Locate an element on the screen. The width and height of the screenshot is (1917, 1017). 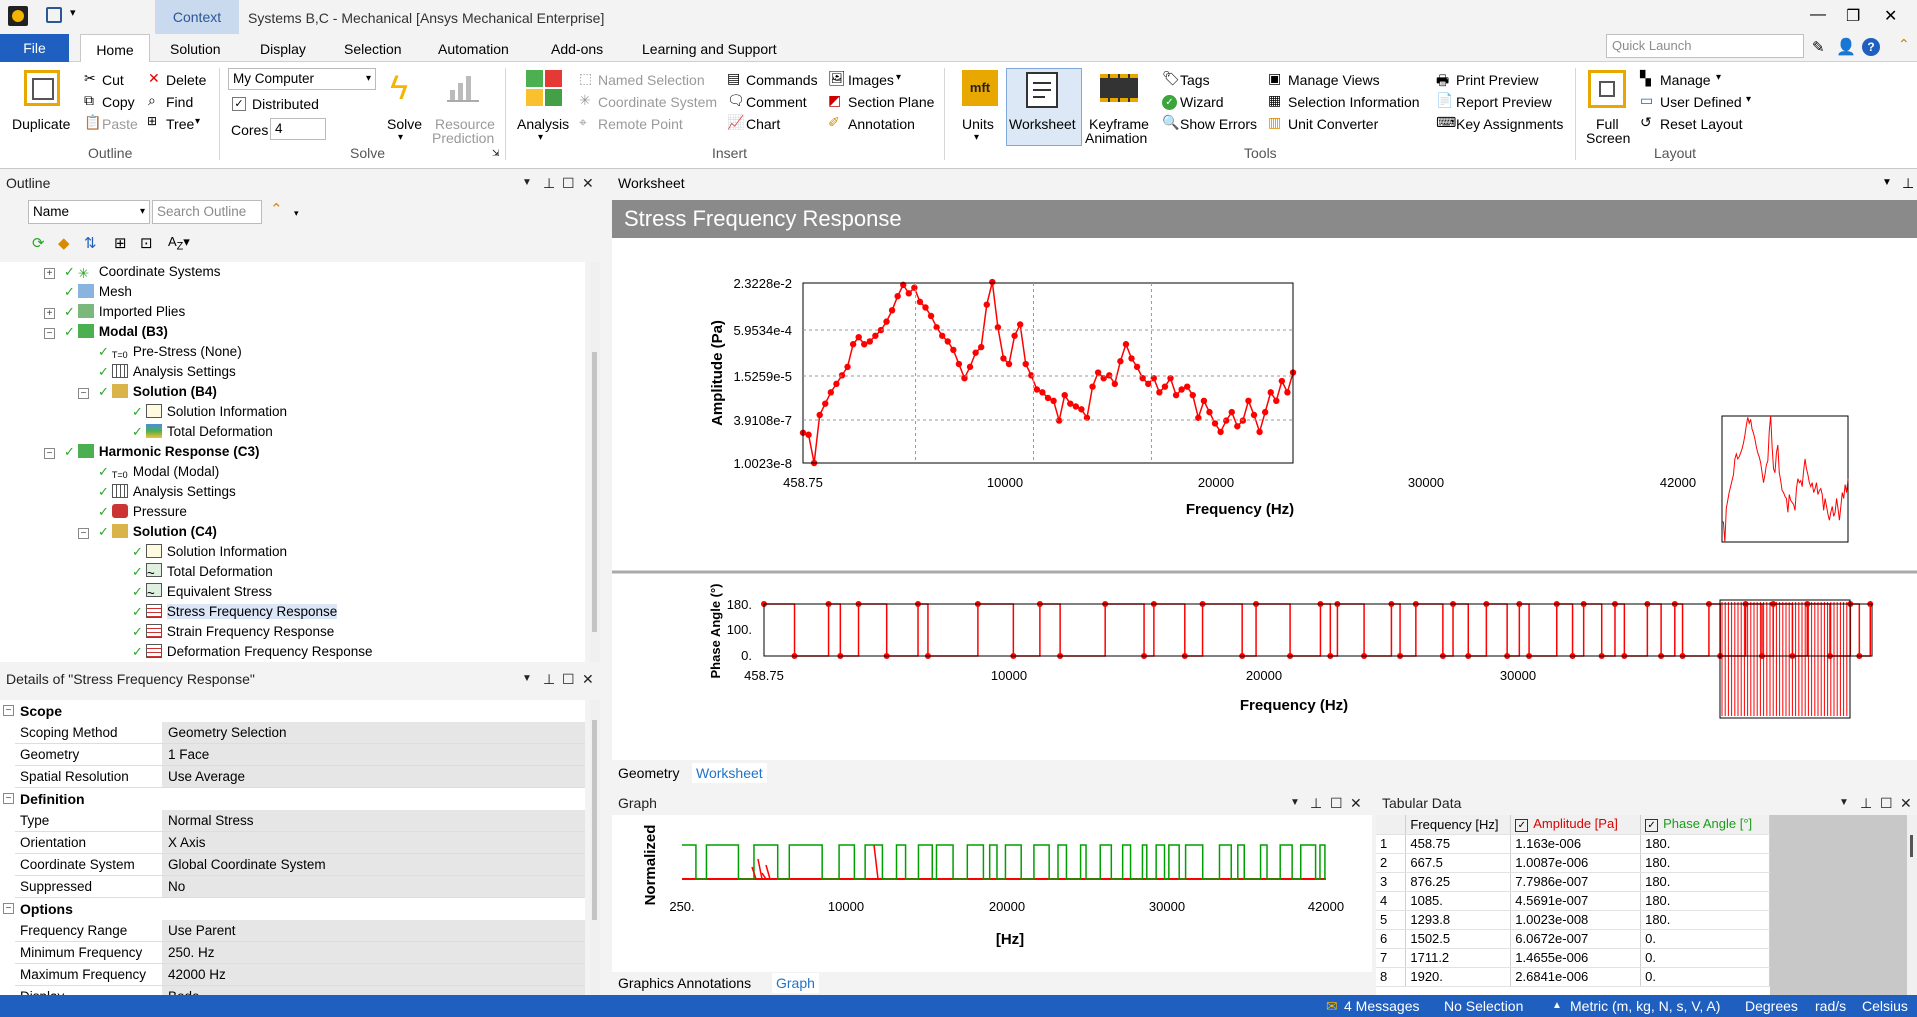
outline-scrollbar is located at coordinates (595, 462).